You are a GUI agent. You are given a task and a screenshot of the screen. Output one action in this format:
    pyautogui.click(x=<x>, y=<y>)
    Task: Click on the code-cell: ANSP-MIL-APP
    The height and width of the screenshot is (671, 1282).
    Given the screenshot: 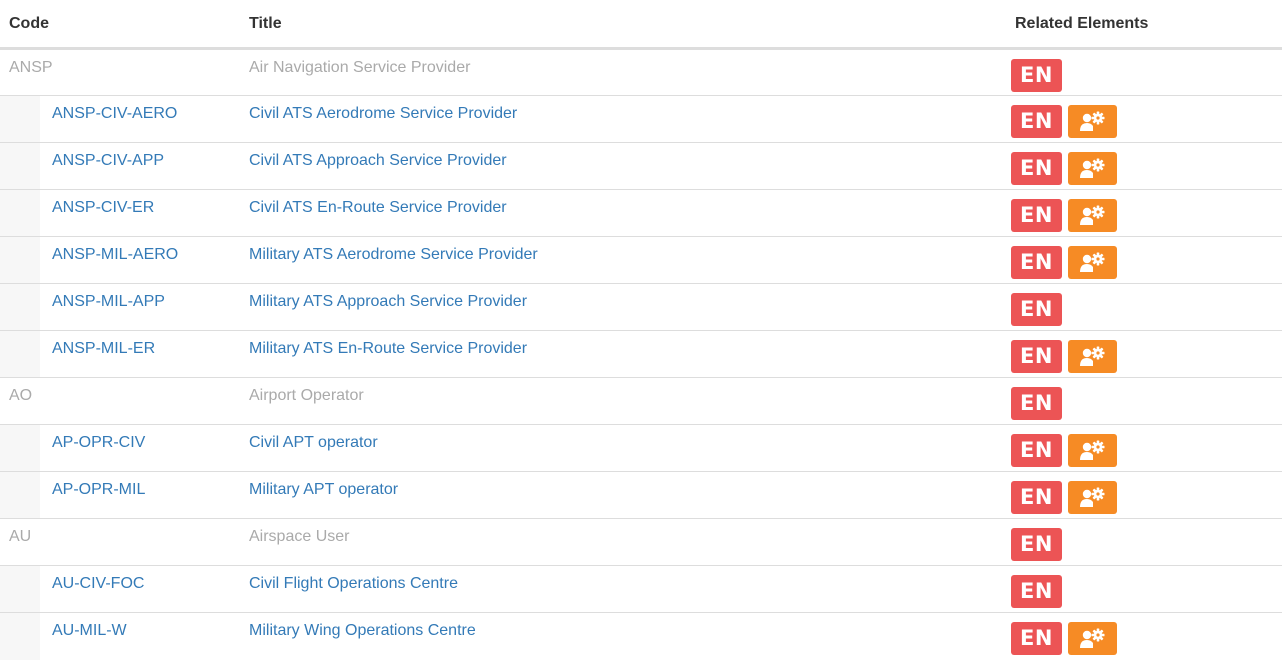 What is the action you would take?
    pyautogui.click(x=120, y=307)
    